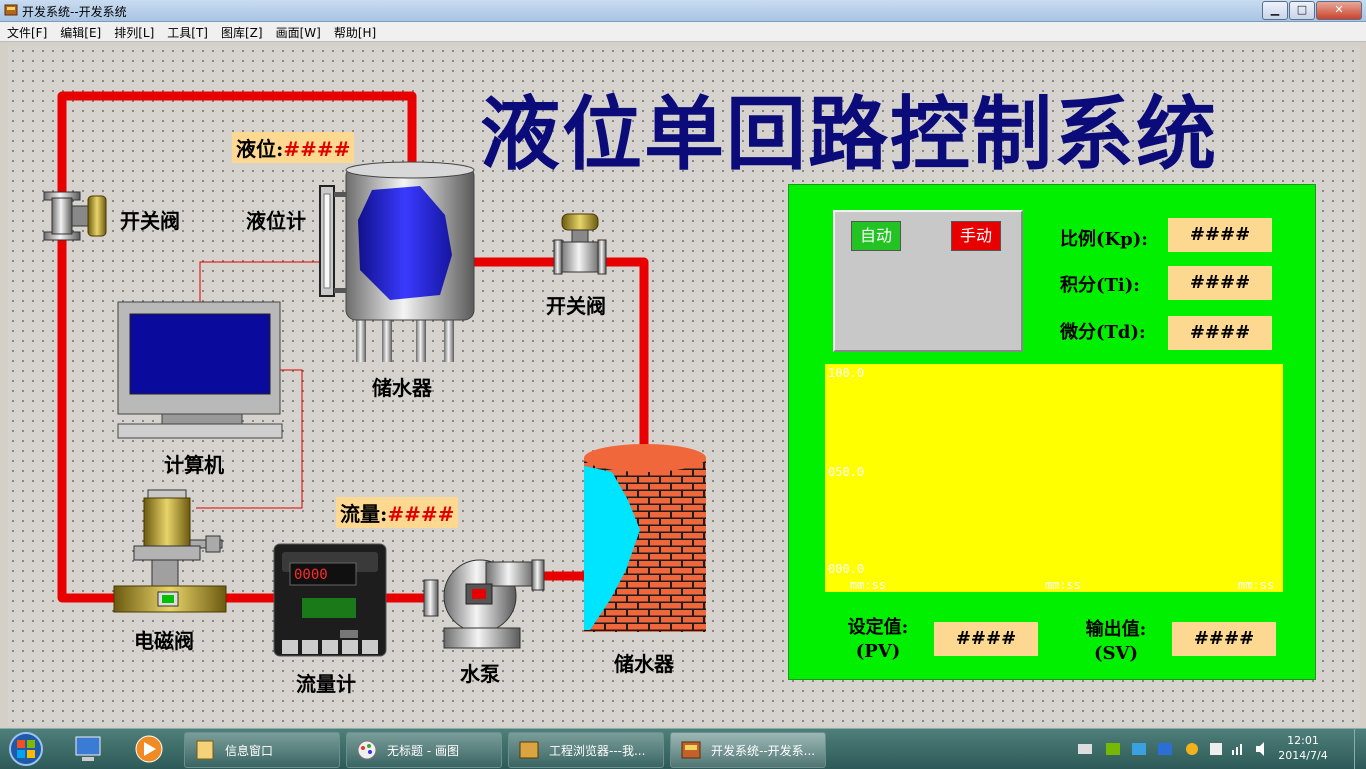  Describe the element at coordinates (1100, 285) in the screenshot. I see `ti-label: 积分(Ti):` at that location.